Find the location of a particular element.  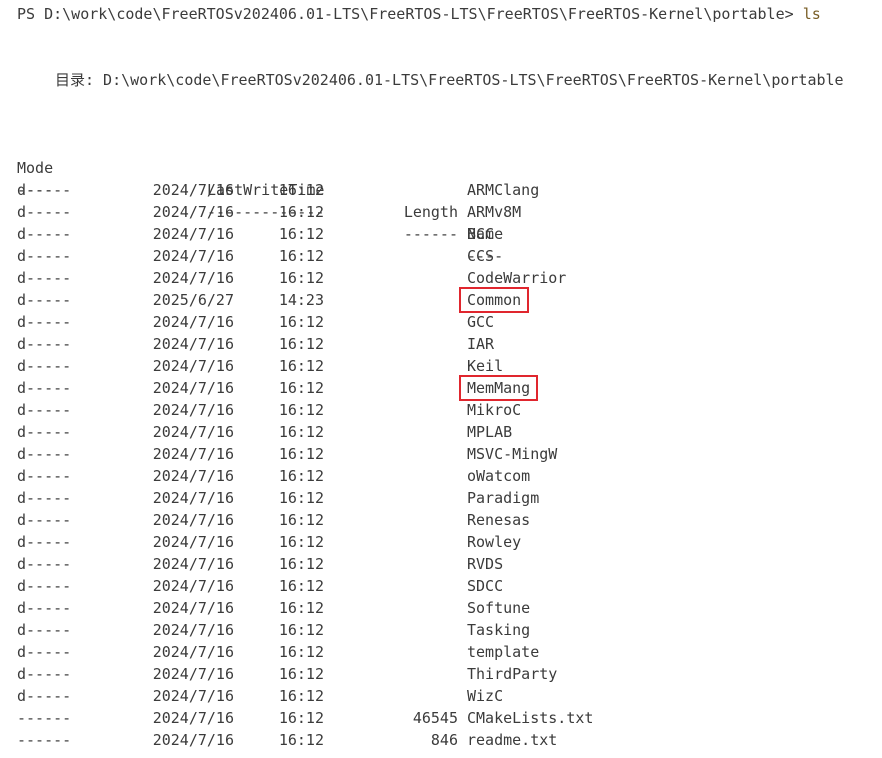

entry-name: GCC is located at coordinates (481, 322).